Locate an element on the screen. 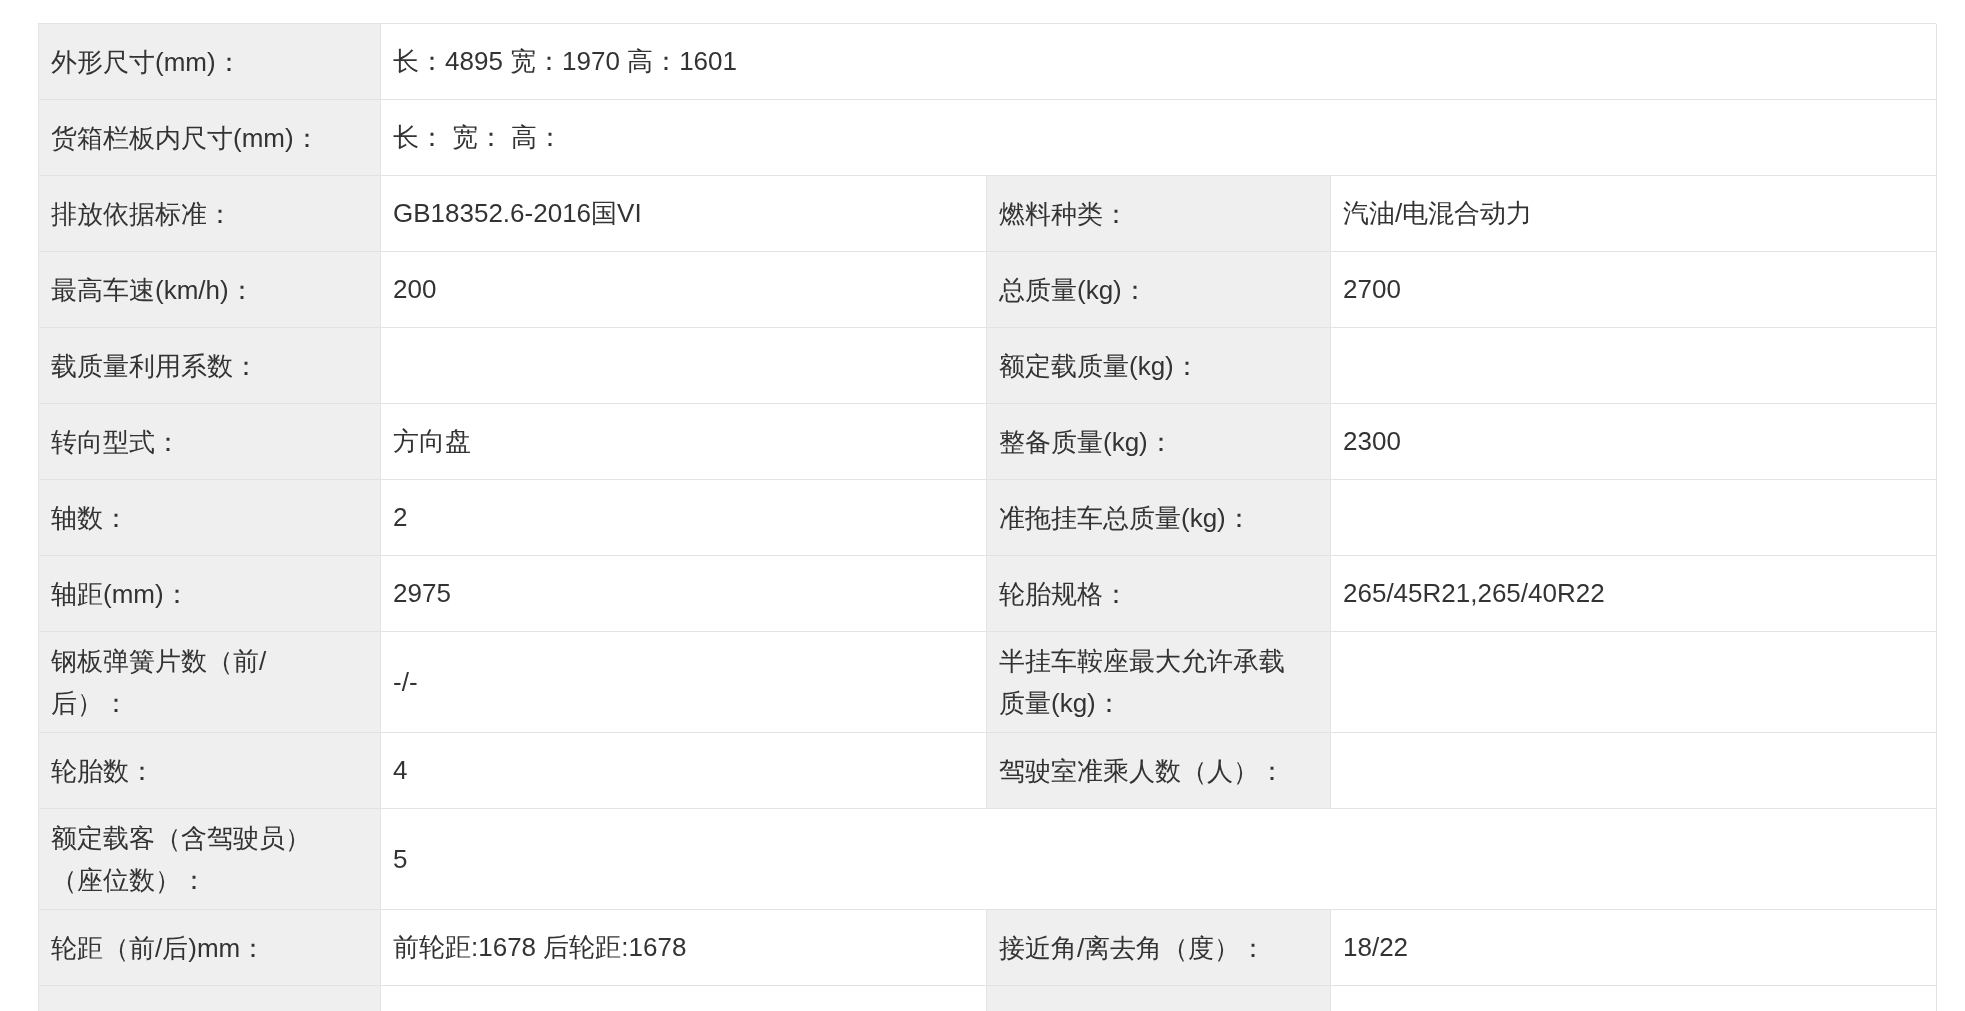 The height and width of the screenshot is (1011, 1965). label-cell: 额定载质量(kg)： is located at coordinates (1159, 366).